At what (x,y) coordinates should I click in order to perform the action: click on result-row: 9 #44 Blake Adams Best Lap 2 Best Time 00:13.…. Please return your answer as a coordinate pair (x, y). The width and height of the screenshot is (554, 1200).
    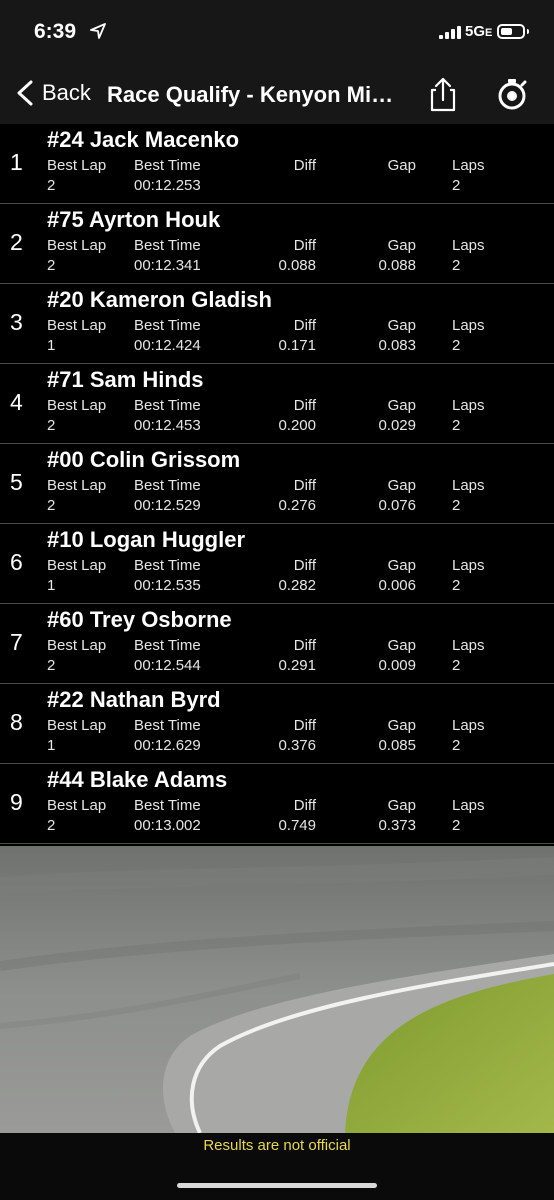
    Looking at the image, I should click on (277, 804).